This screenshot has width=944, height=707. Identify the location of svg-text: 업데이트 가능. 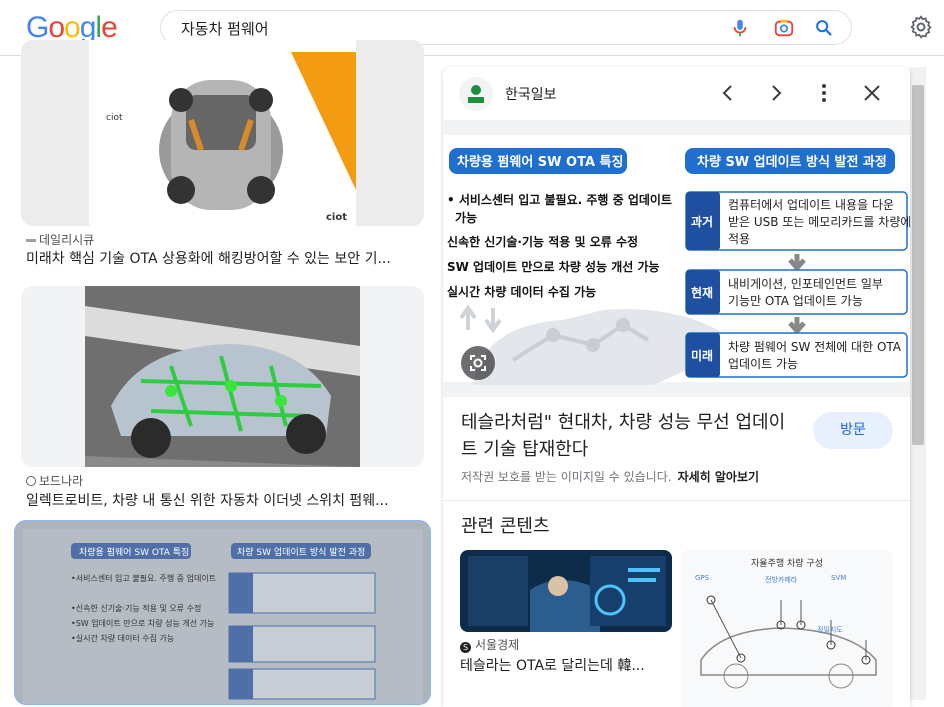
(763, 364).